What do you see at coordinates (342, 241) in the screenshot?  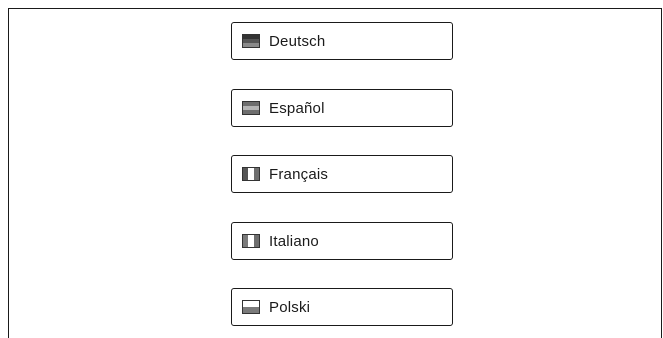 I see `language-button-italiano: Italiano` at bounding box center [342, 241].